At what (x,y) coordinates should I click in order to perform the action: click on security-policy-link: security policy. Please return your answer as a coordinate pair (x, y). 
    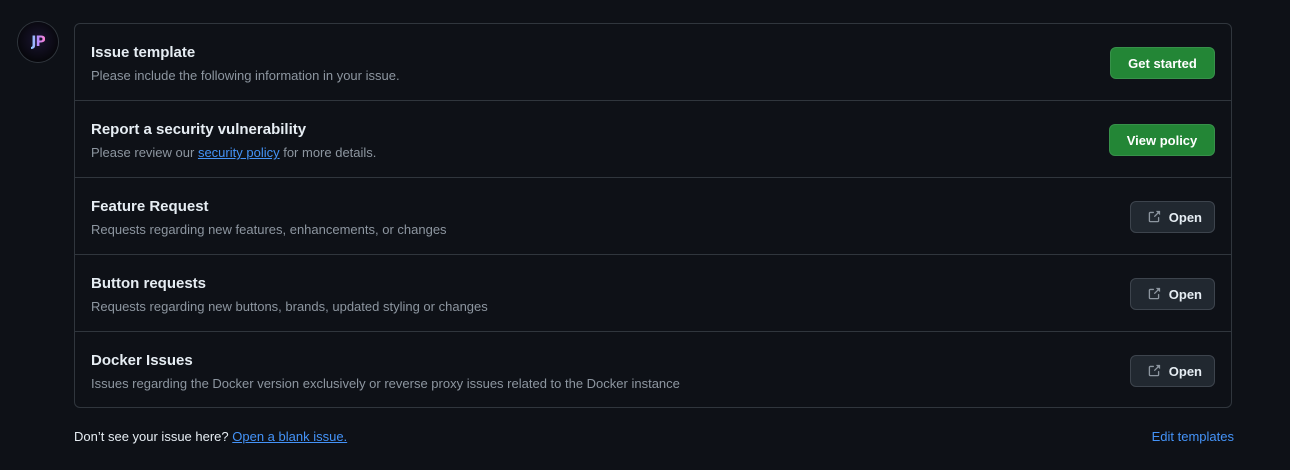
    Looking at the image, I should click on (239, 152).